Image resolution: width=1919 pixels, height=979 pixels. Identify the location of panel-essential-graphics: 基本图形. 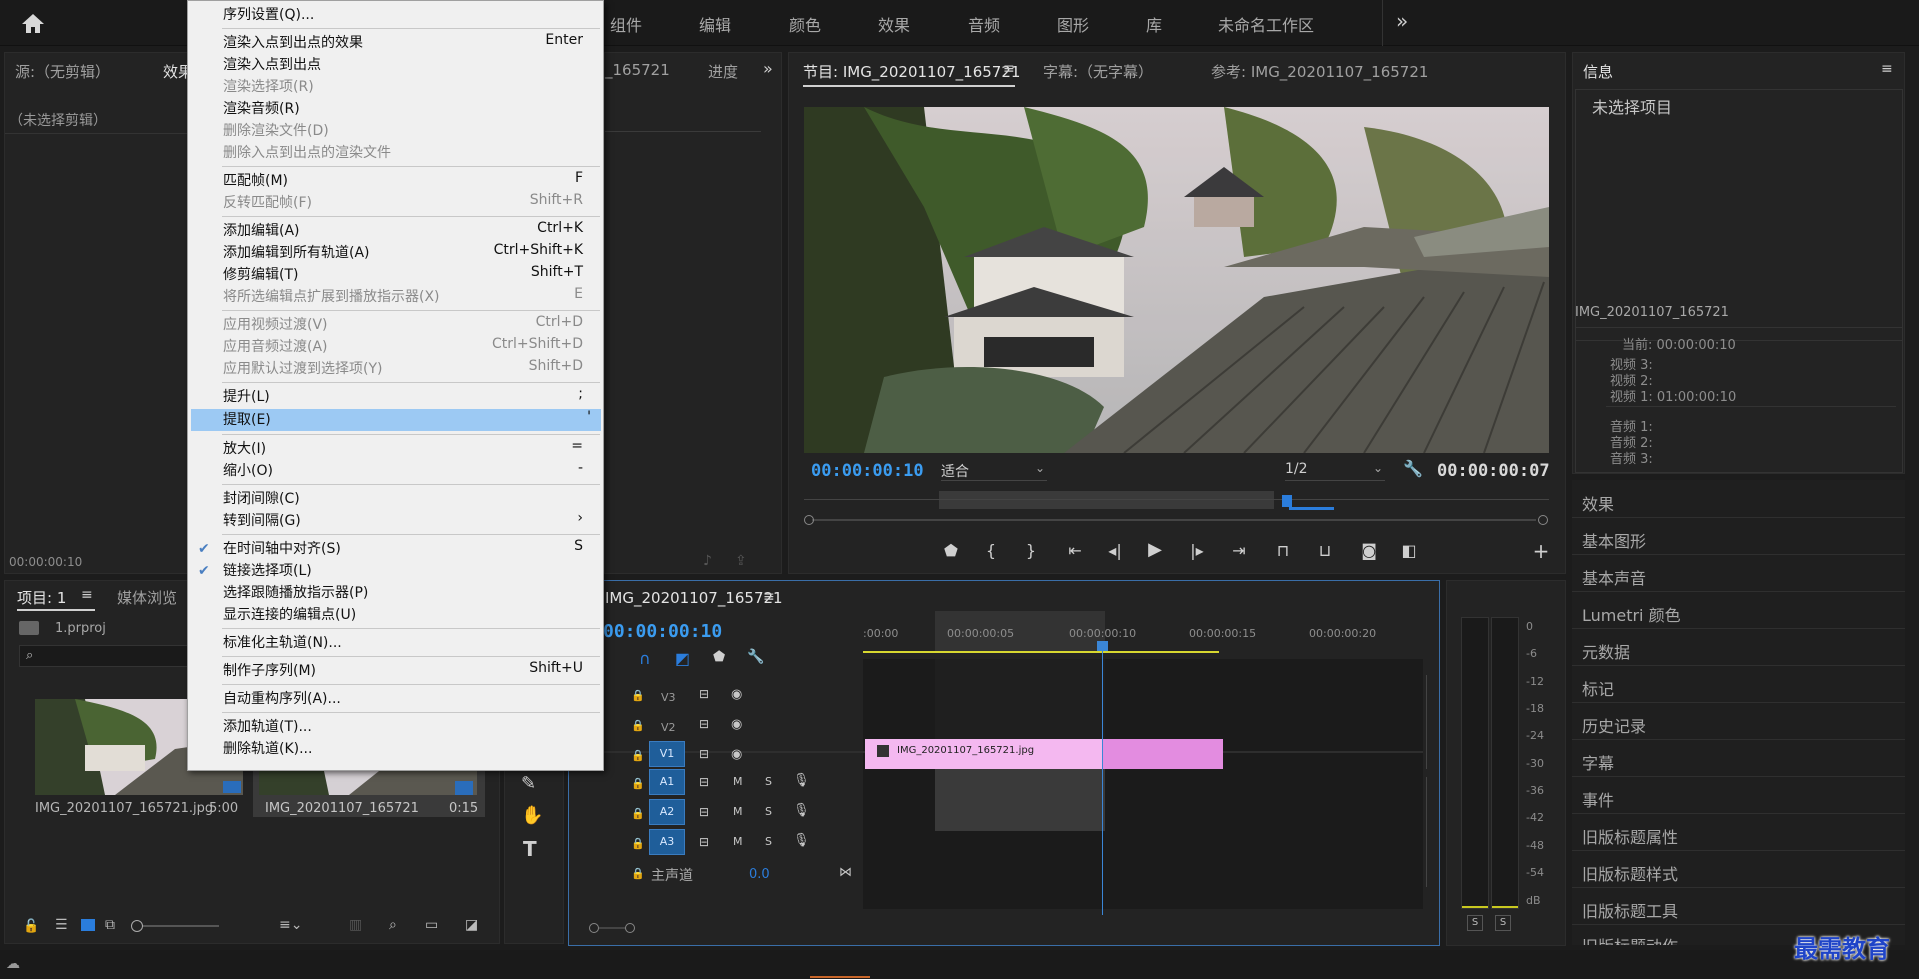
(1614, 540).